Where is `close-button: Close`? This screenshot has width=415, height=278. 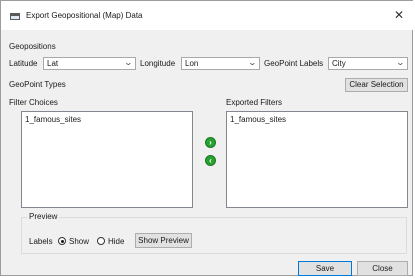 close-button: Close is located at coordinates (382, 268).